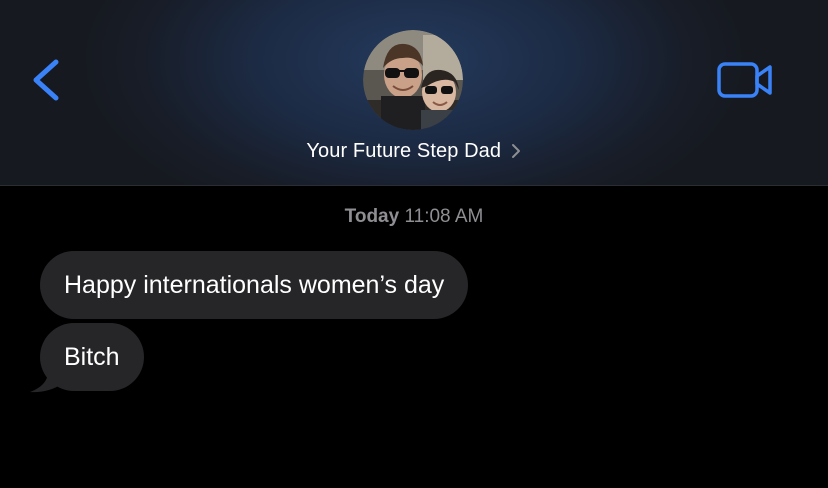 This screenshot has width=828, height=488. I want to click on message-timestamp: Today 11:08 AM, so click(414, 217).